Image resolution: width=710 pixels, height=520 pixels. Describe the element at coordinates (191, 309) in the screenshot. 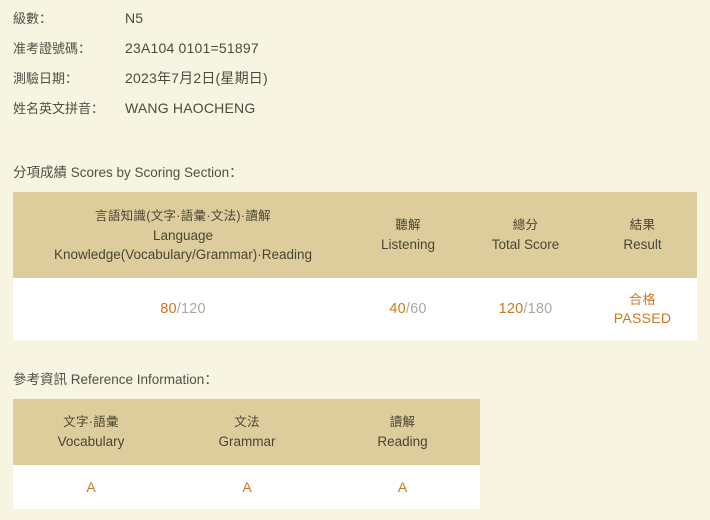

I see `scores-value-language-max: /120` at that location.